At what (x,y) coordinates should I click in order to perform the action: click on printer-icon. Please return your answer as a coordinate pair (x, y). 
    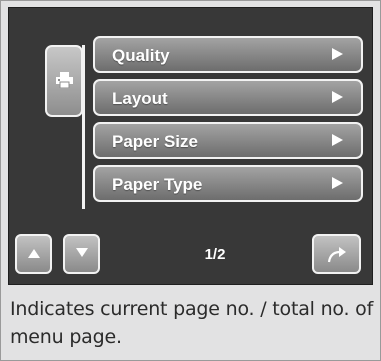
    Looking at the image, I should click on (64, 80).